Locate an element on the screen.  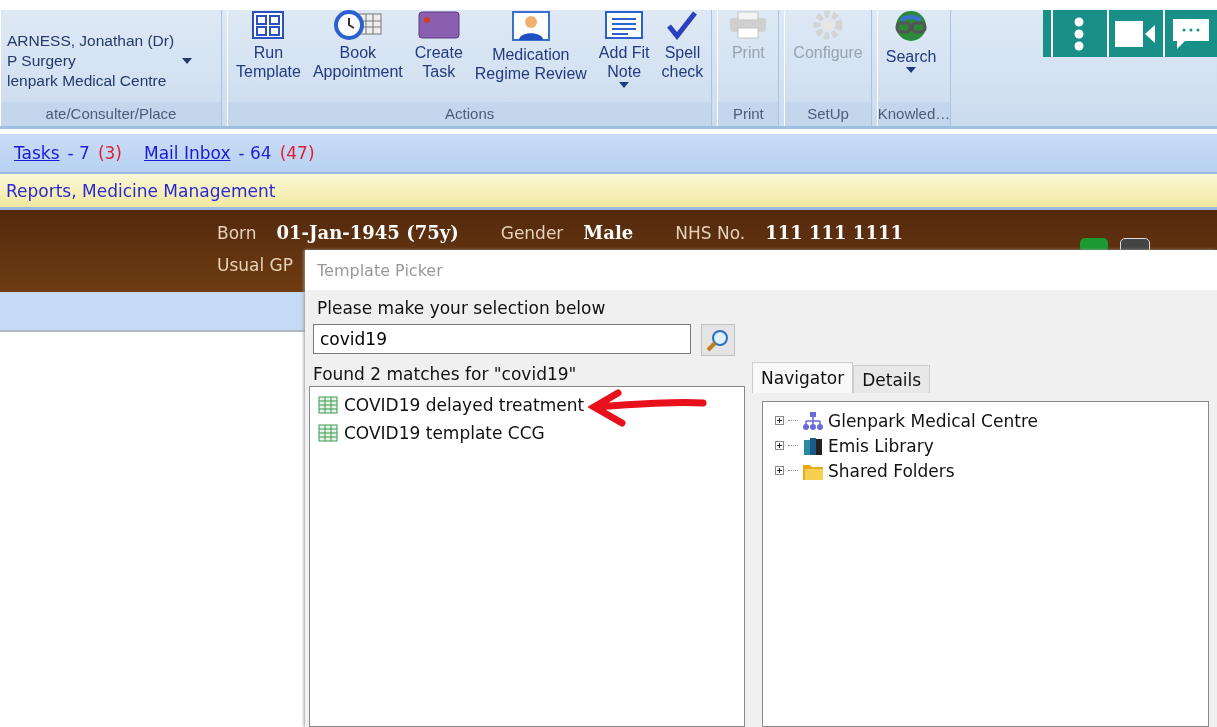
grid-icon is located at coordinates (268, 25).